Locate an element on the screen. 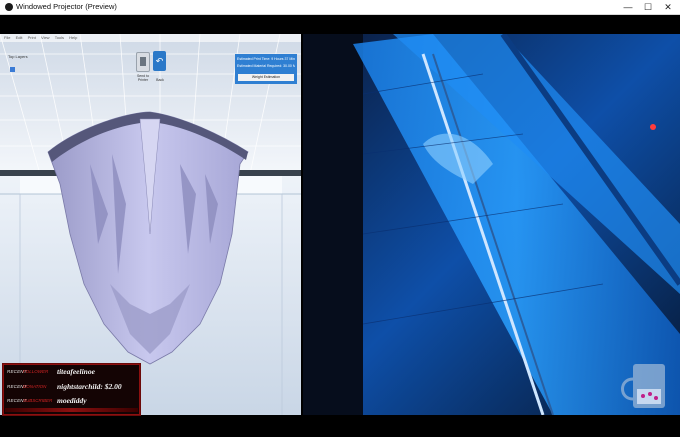 The height and width of the screenshot is (437, 680). menu-tools: Tools is located at coordinates (59, 37).